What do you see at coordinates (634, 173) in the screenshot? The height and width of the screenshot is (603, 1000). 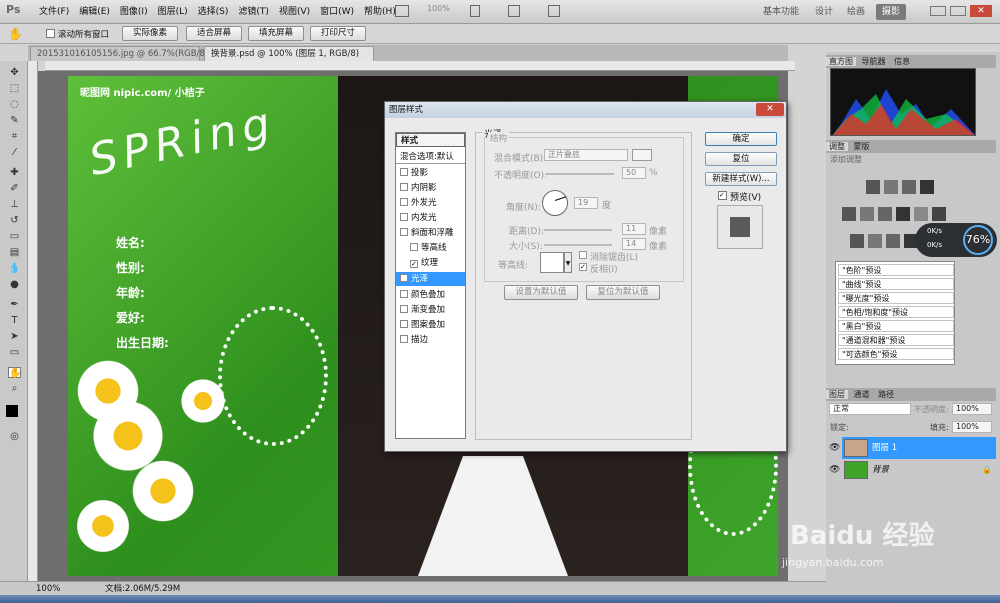 I see `opacity-input: 50` at bounding box center [634, 173].